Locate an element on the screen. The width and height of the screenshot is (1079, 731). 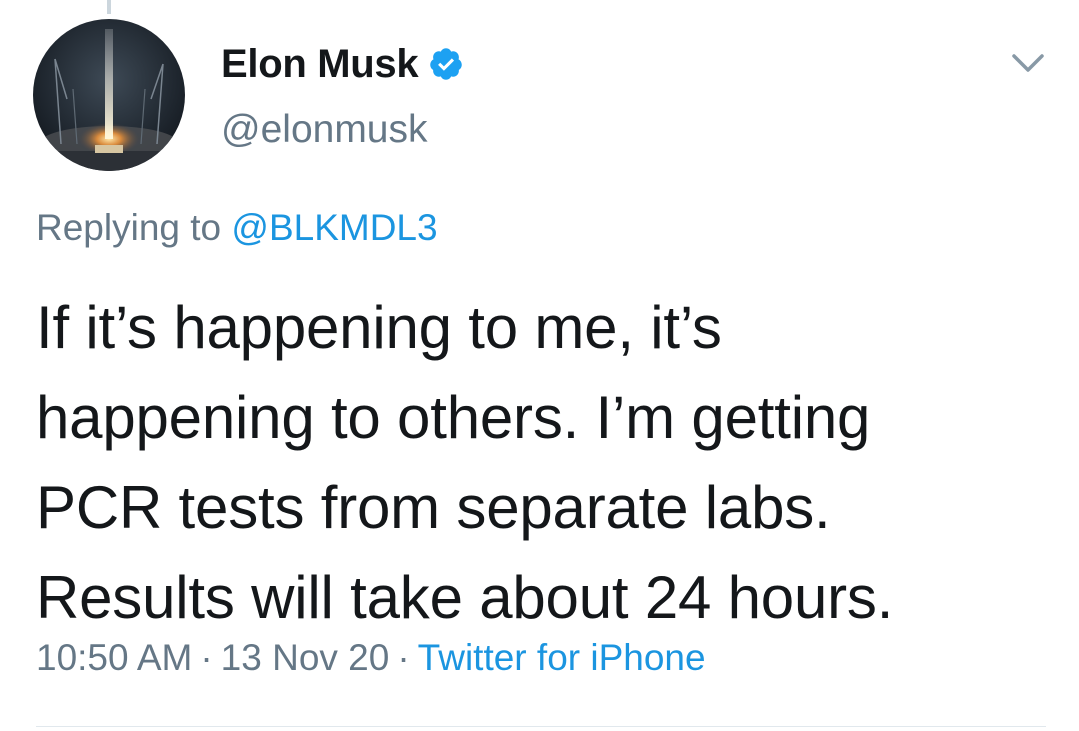
avatar is located at coordinates (109, 95).